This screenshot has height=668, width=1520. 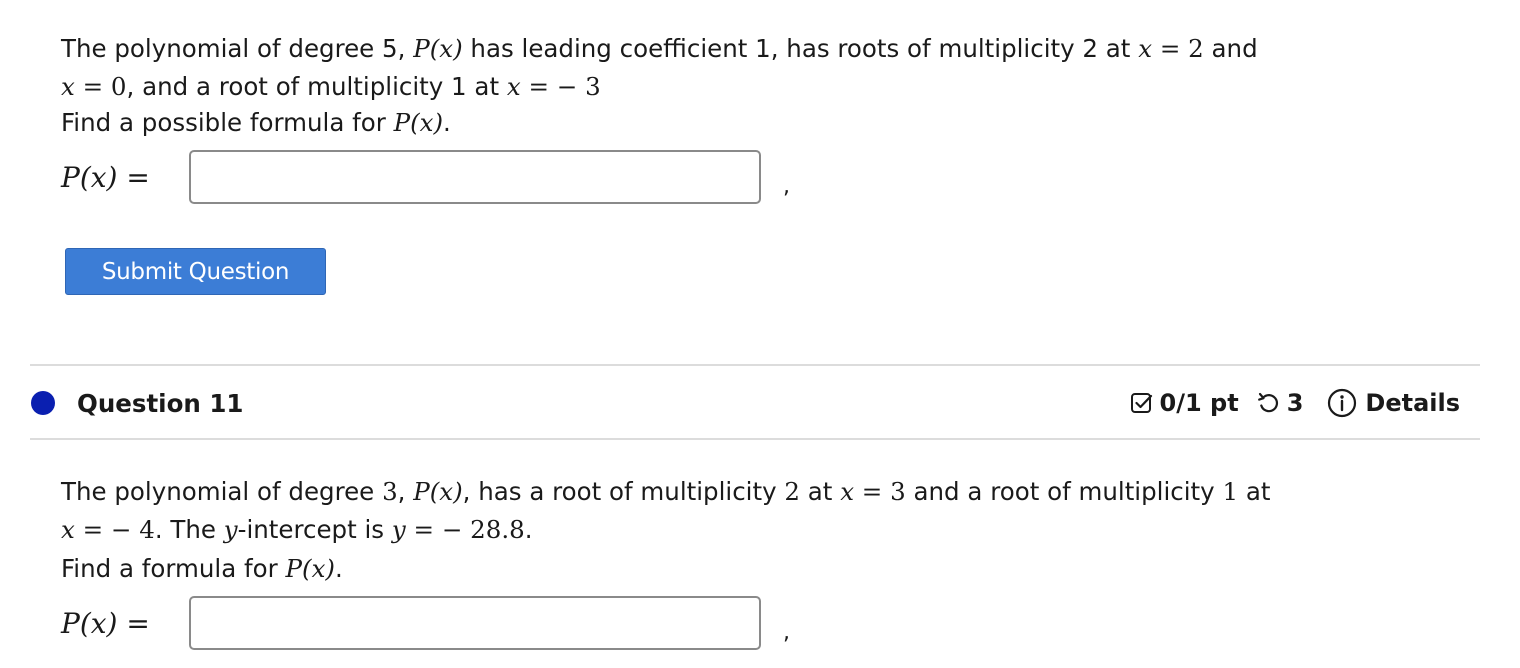 What do you see at coordinates (43, 403) in the screenshot?
I see `status-dot-icon` at bounding box center [43, 403].